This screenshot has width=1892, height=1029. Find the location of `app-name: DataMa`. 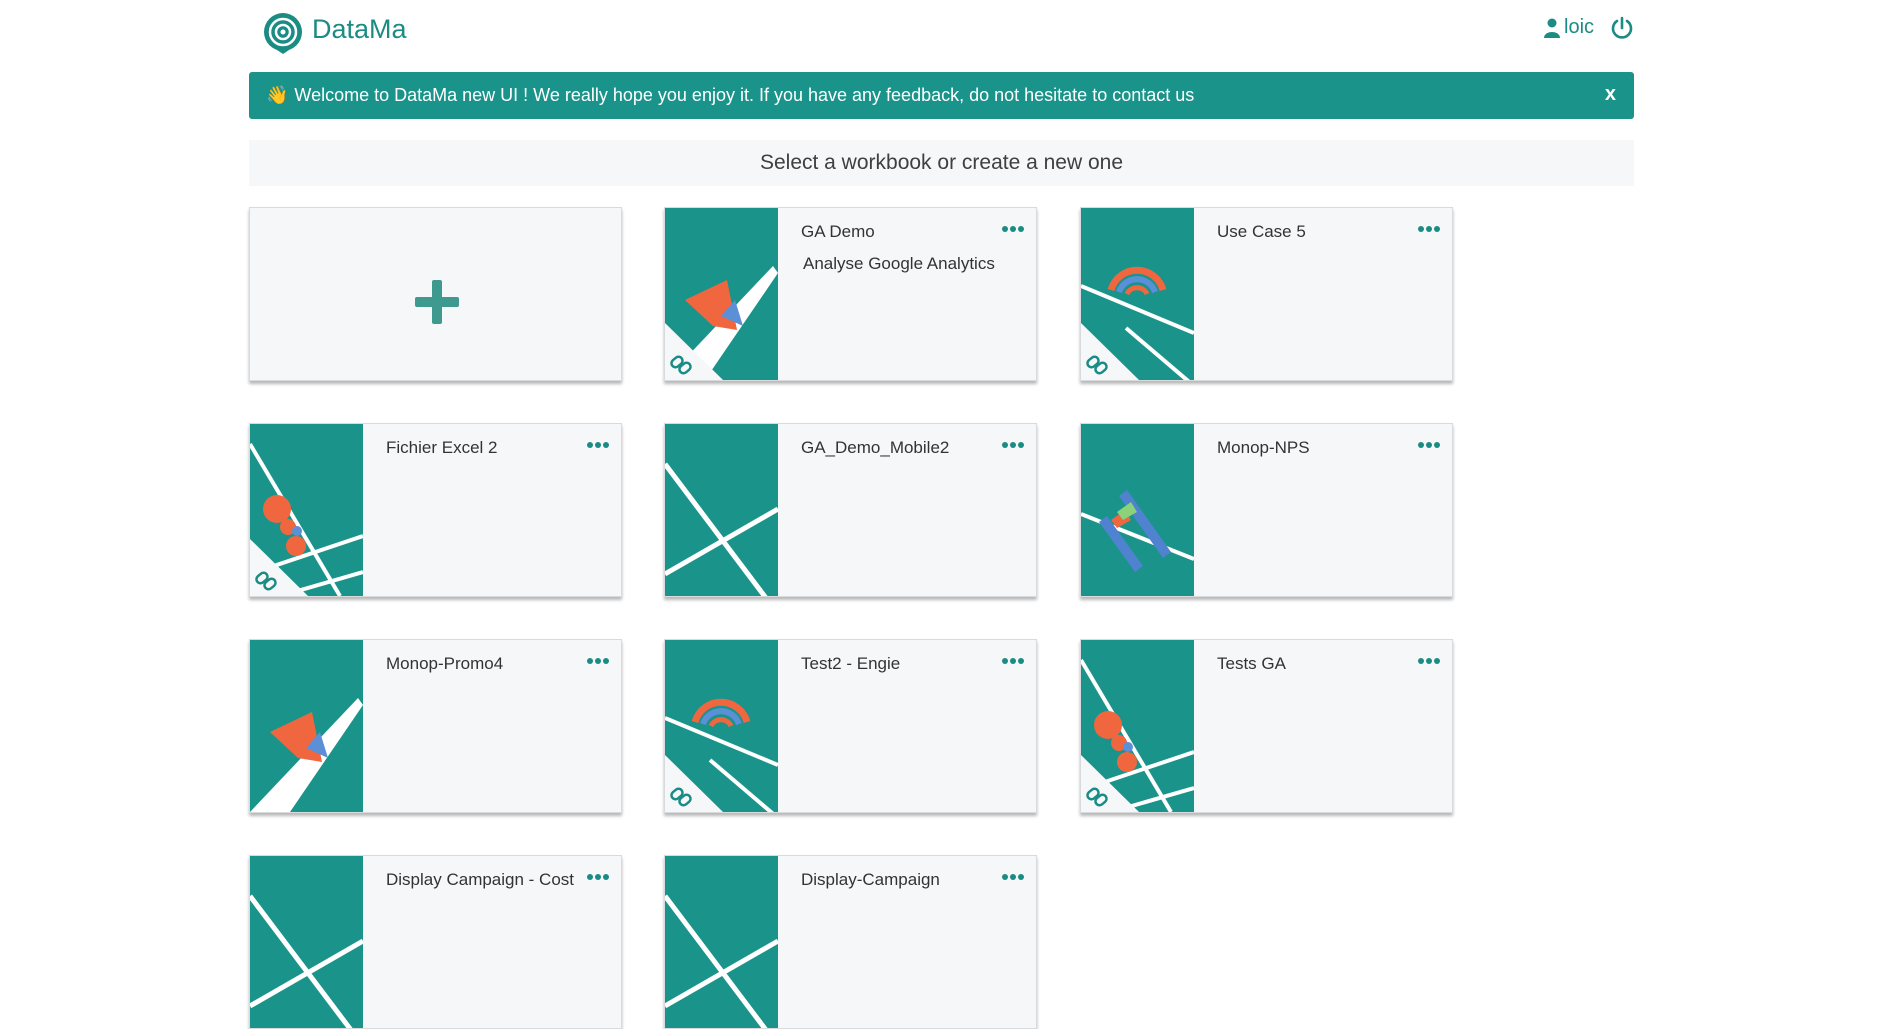

app-name: DataMa is located at coordinates (359, 29).